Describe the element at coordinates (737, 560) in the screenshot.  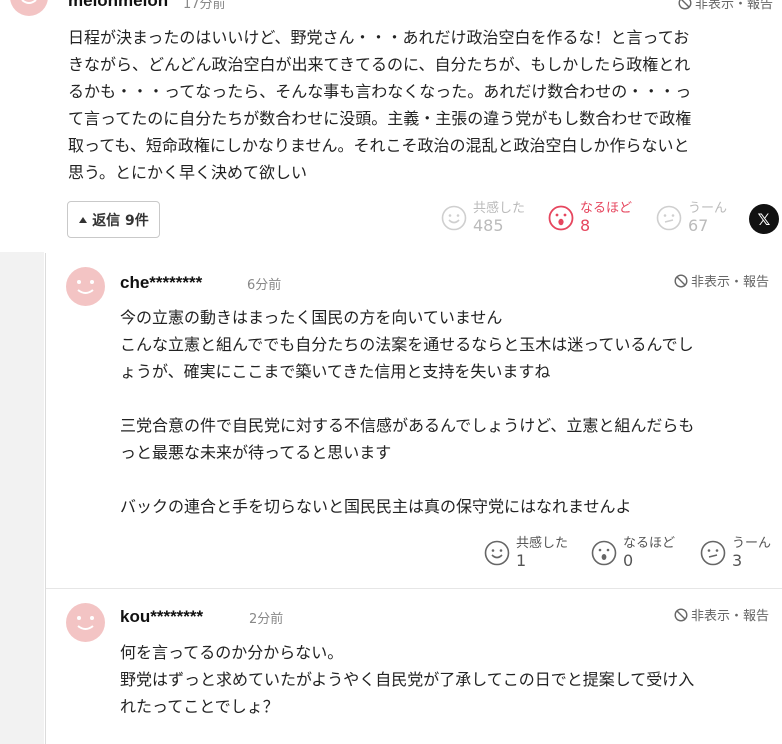
I see `reaction-count: 3` at that location.